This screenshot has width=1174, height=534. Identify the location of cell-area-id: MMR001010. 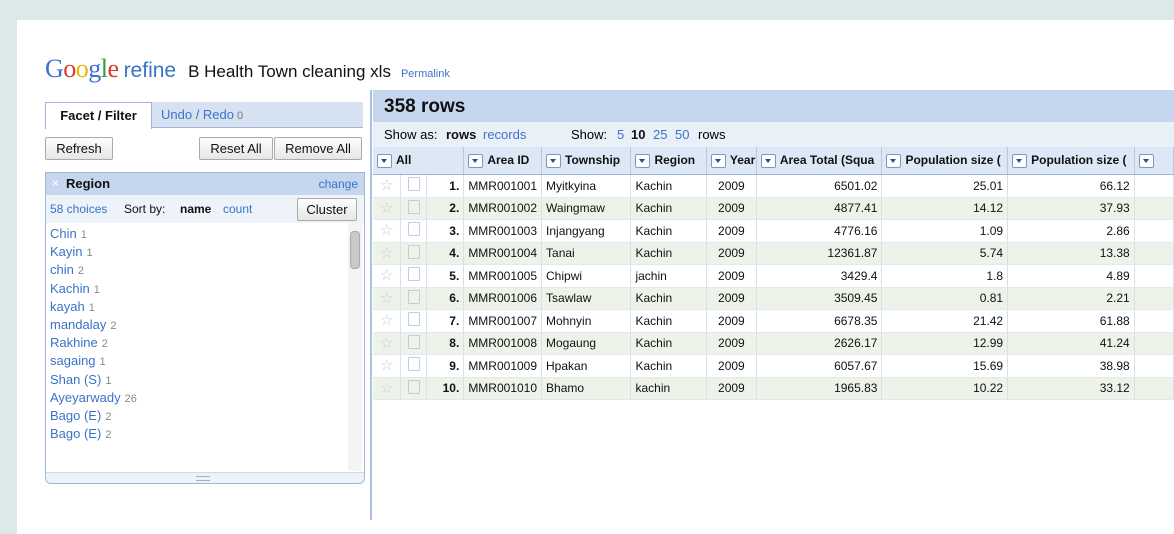
(503, 388).